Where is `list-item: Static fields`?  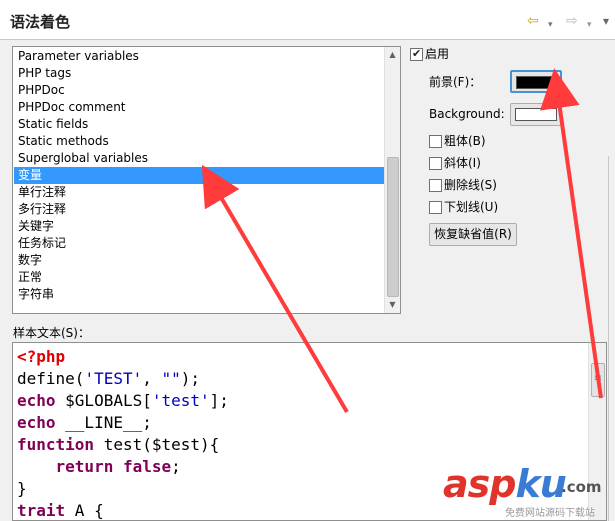
list-item: Static fields is located at coordinates (199, 124).